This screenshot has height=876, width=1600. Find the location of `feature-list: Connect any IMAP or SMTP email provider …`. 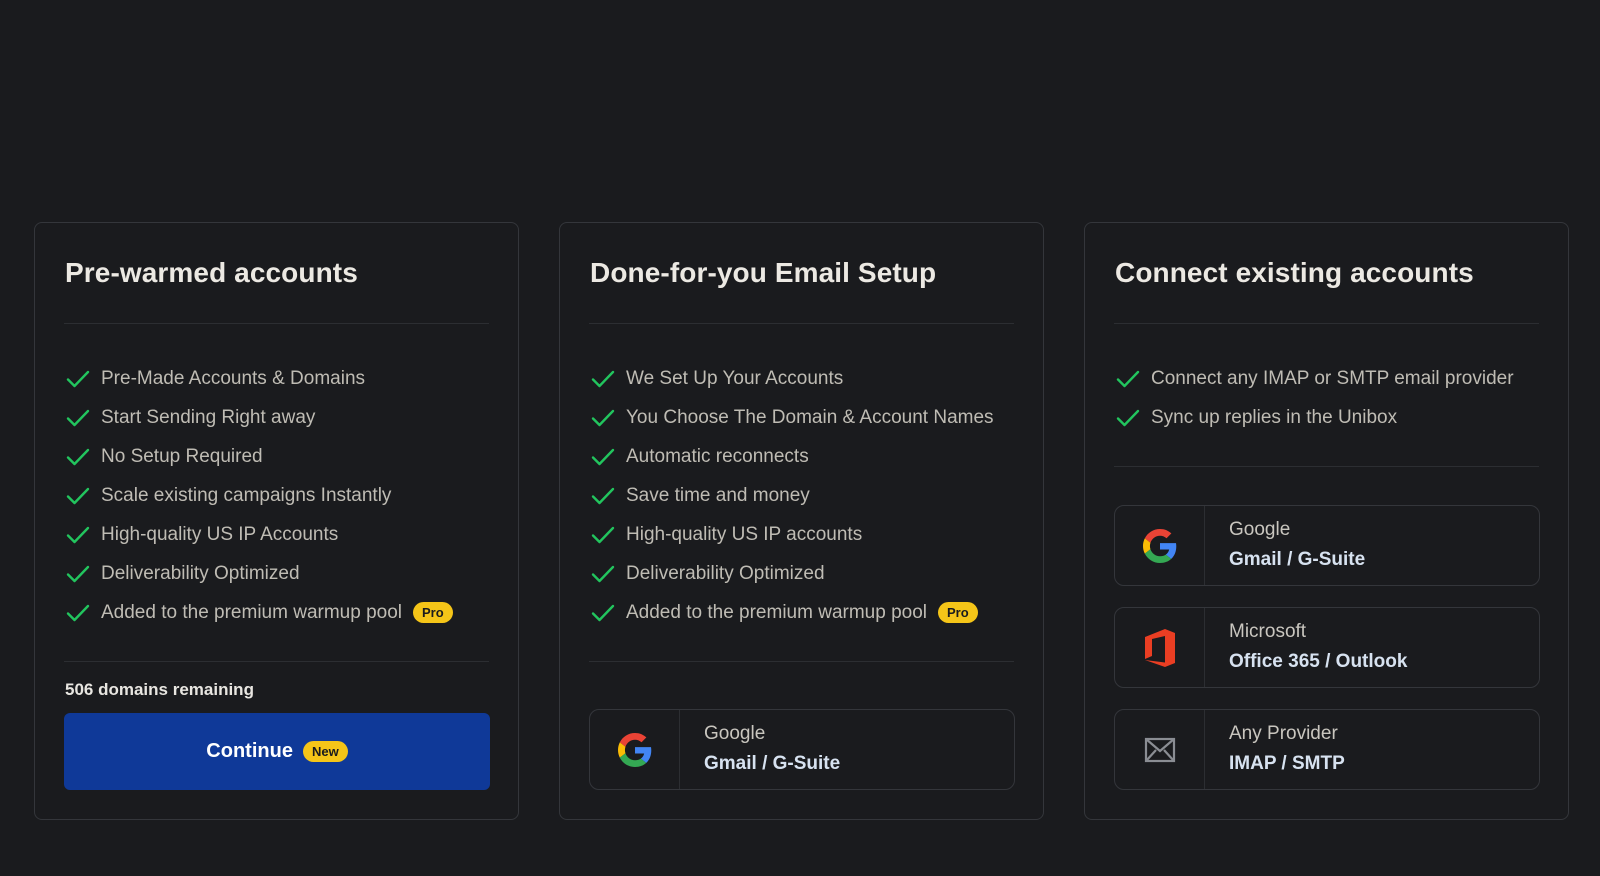

feature-list: Connect any IMAP or SMTP email provider … is located at coordinates (1314, 398).